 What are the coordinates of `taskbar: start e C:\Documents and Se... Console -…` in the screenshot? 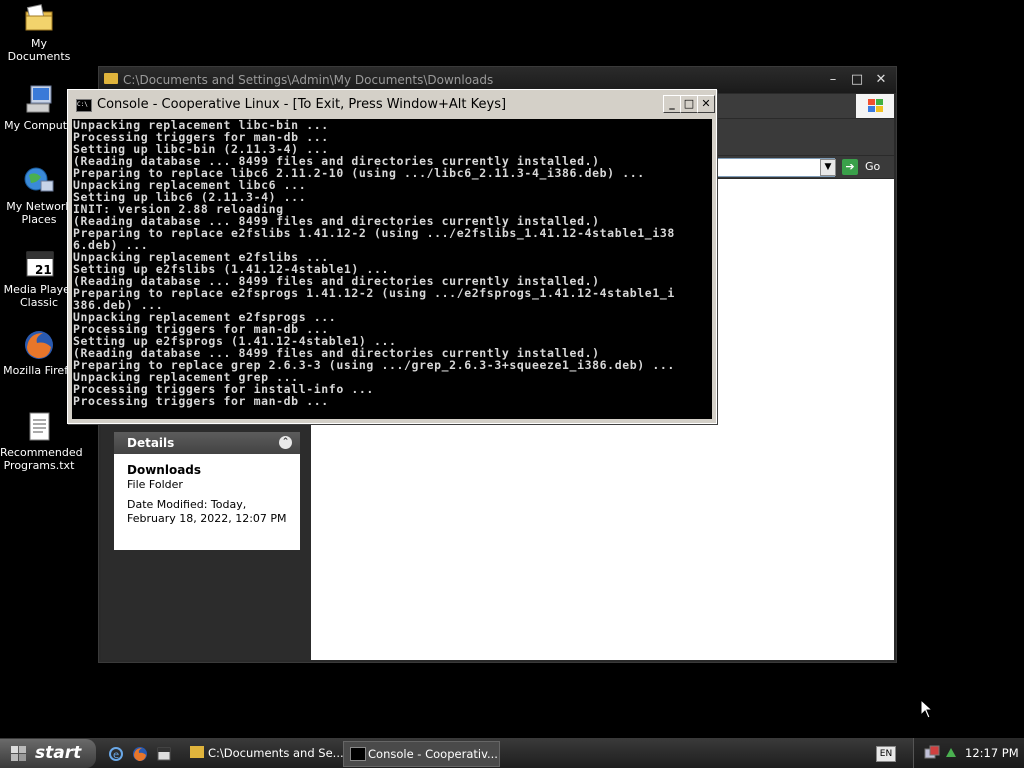 It's located at (512, 753).